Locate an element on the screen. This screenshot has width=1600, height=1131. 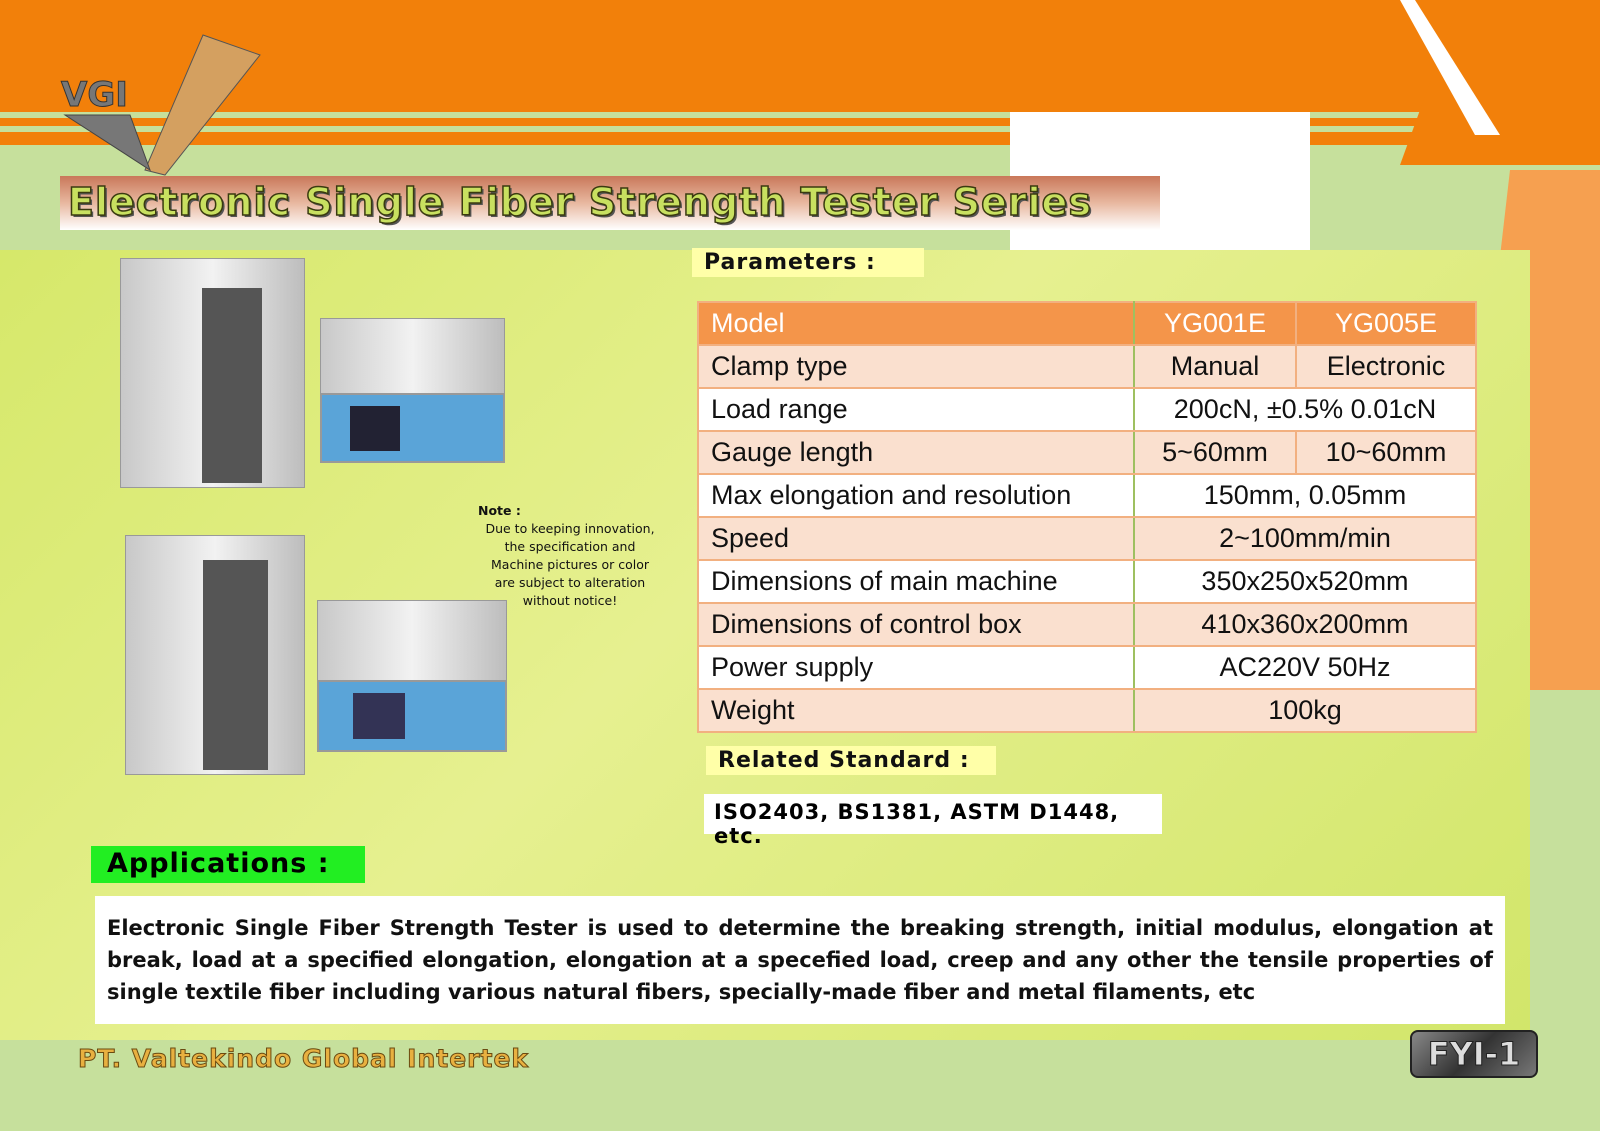
row-label: Dimensions of control box is located at coordinates (916, 624).